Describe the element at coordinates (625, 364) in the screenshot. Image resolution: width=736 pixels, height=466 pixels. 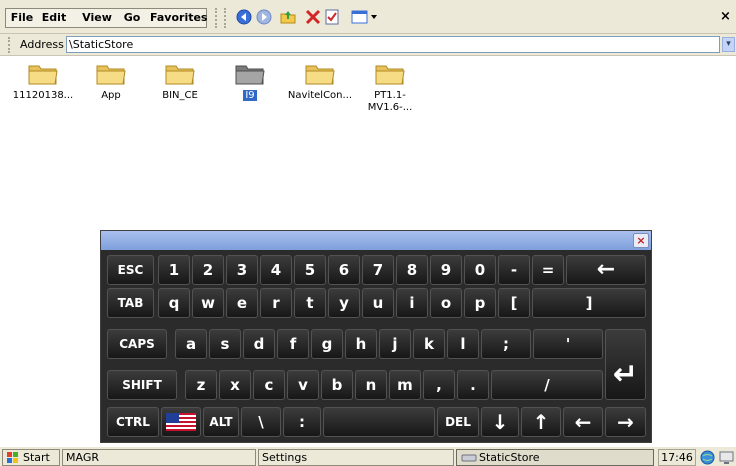
I see `key-enter: ↵` at that location.